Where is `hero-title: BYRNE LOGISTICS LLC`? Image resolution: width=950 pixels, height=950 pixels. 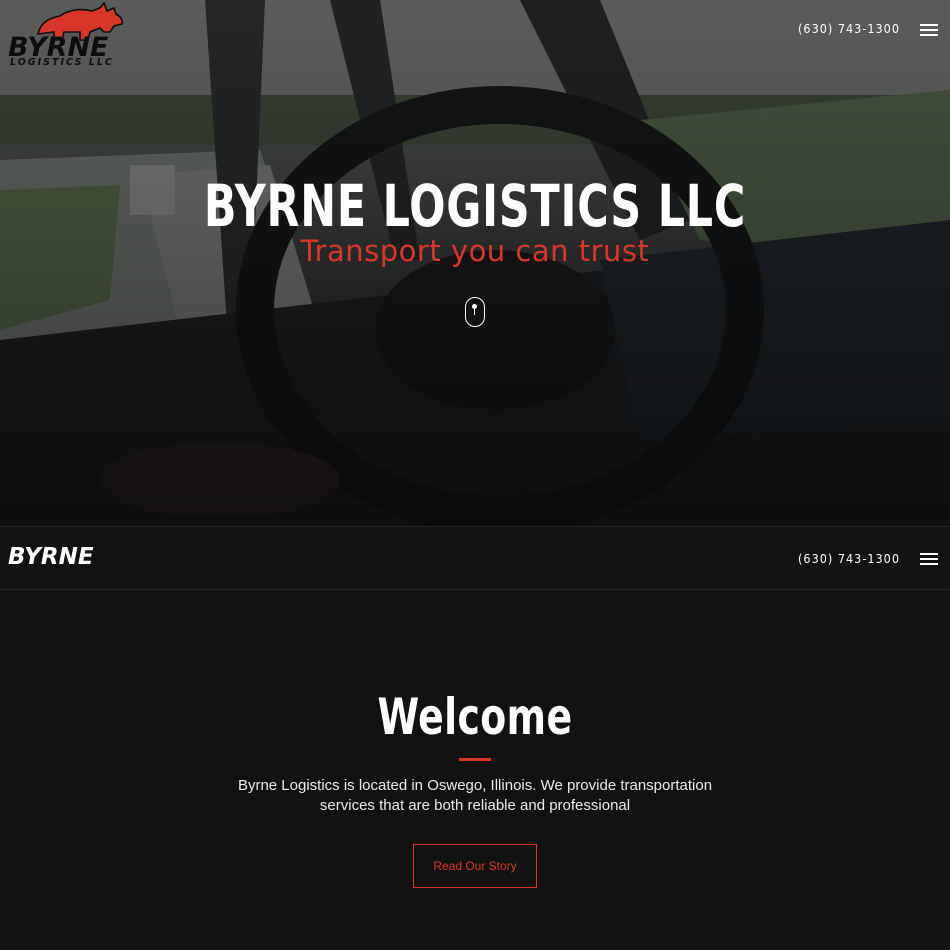 hero-title: BYRNE LOGISTICS LLC is located at coordinates (475, 206).